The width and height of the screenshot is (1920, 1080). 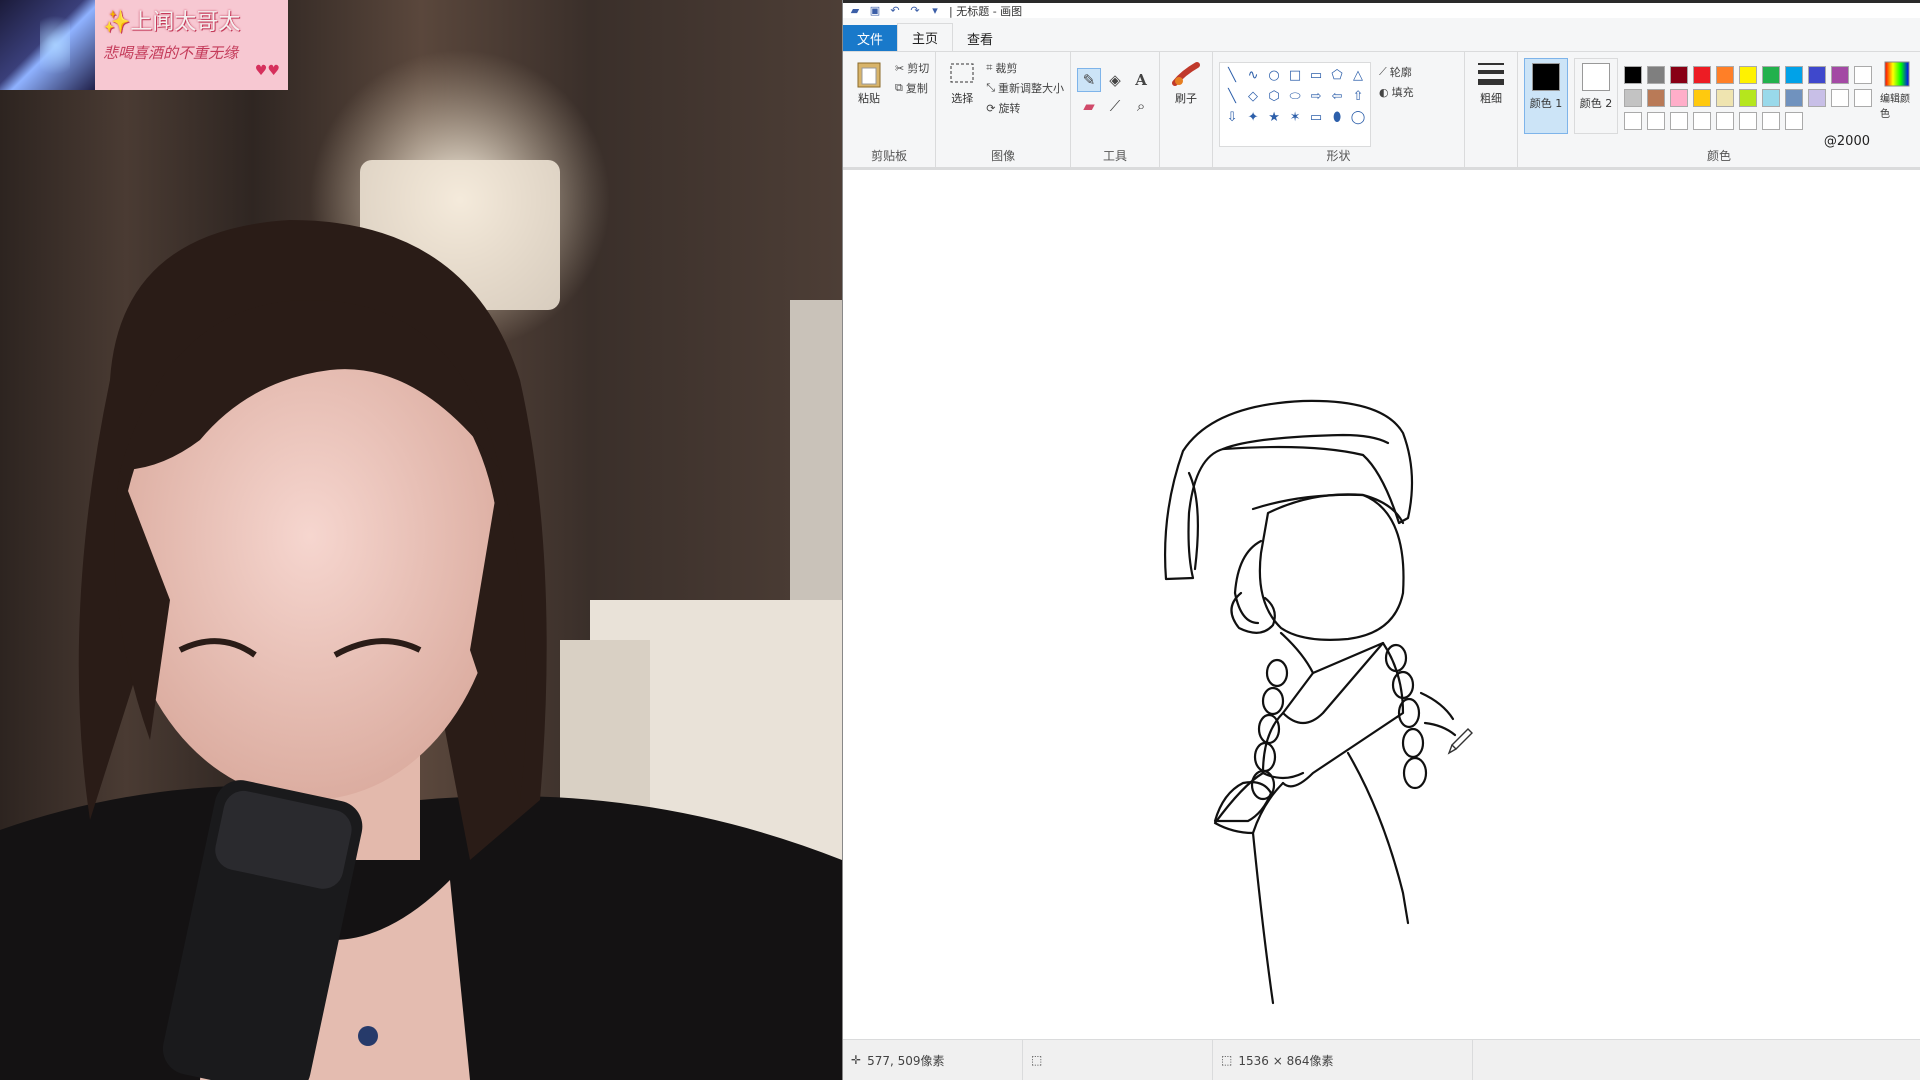 What do you see at coordinates (1316, 96) in the screenshot?
I see `shape-tool-11: ⇨` at bounding box center [1316, 96].